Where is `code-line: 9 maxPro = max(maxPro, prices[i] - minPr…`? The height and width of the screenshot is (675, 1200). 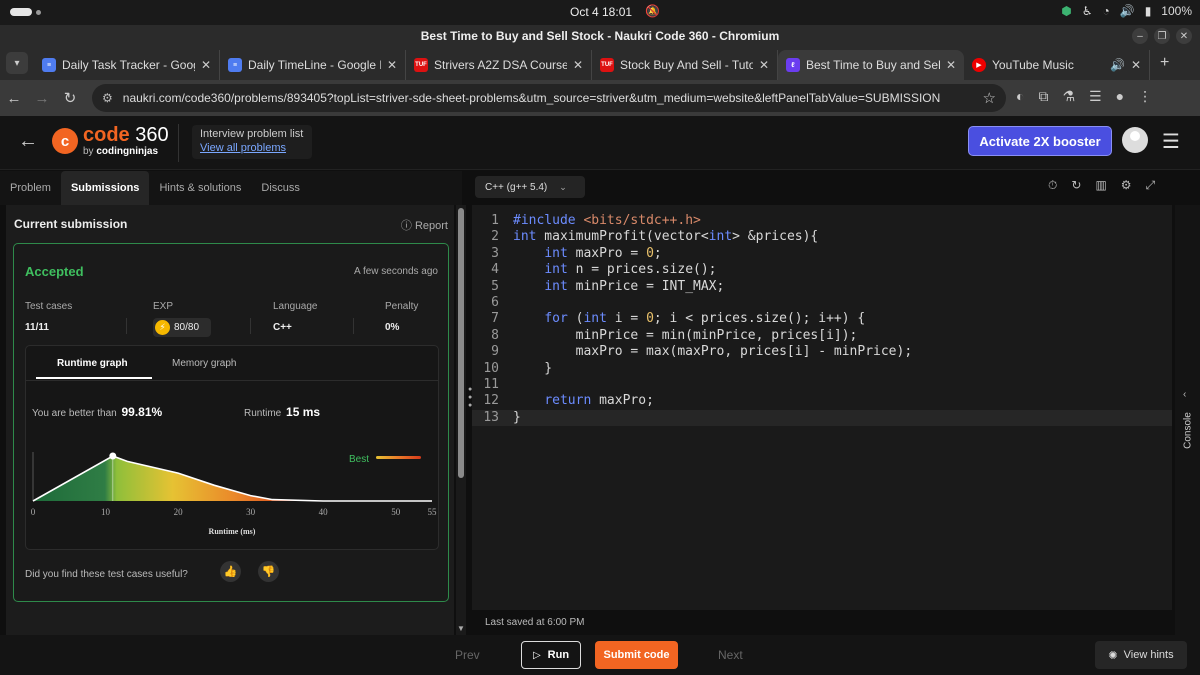 code-line: 9 maxPro = max(maxPro, prices[i] - minPr… is located at coordinates (822, 352).